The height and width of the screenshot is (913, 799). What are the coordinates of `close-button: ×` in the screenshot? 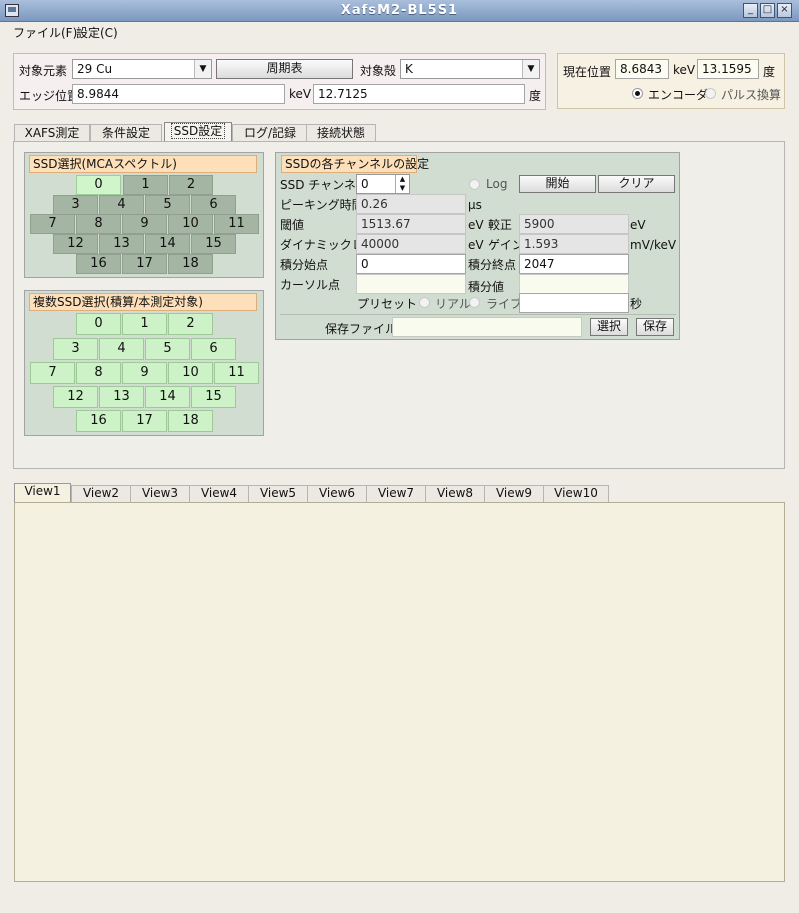 It's located at (784, 10).